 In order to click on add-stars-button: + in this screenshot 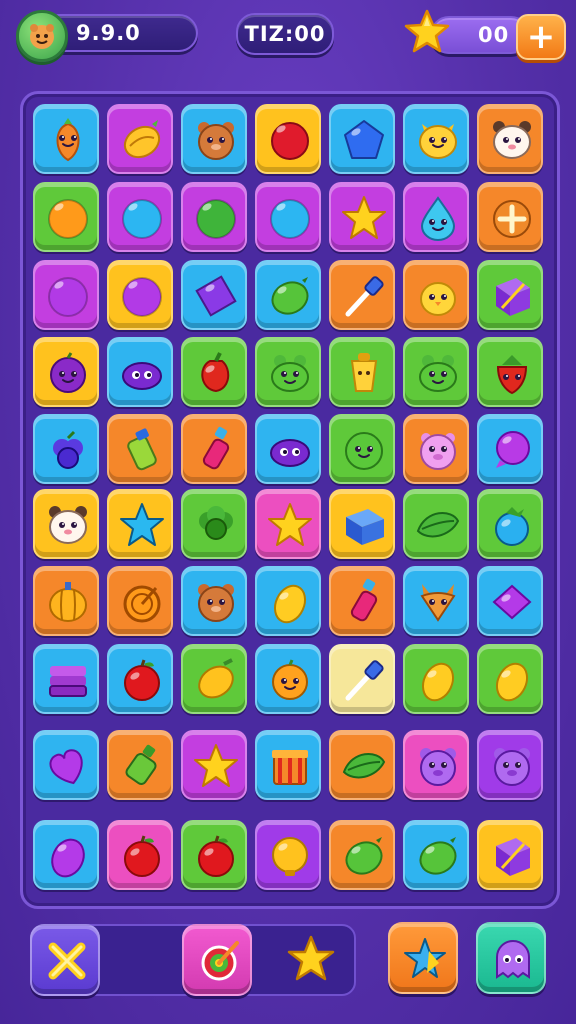, I will do `click(541, 37)`.